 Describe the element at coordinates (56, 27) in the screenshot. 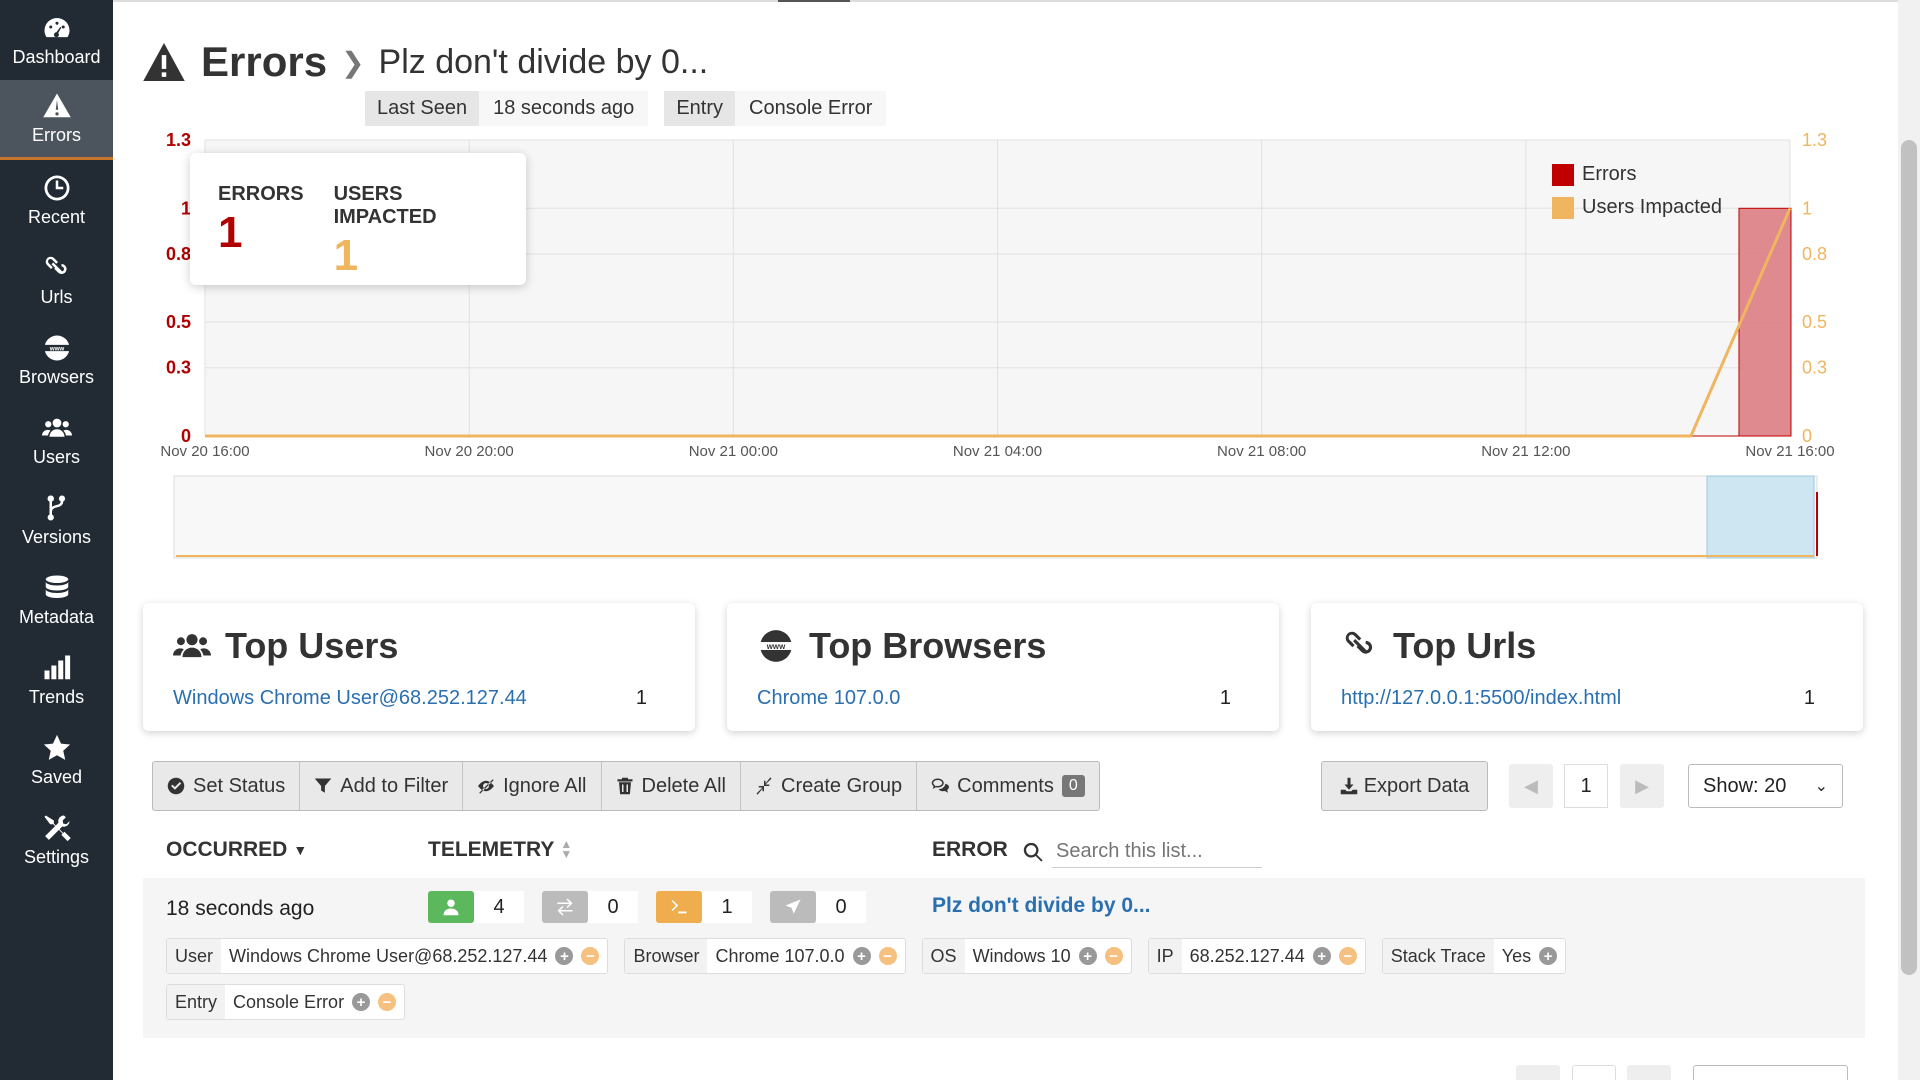

I see `dashboard-icon` at that location.